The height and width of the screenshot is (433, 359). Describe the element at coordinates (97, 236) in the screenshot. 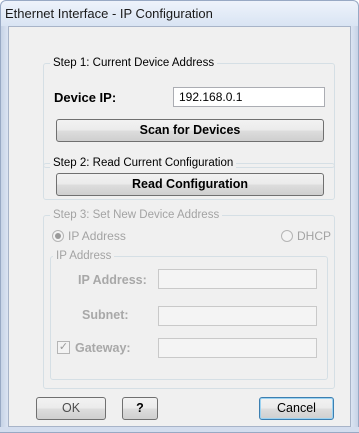

I see `ip-address-radio-label: IP Address` at that location.